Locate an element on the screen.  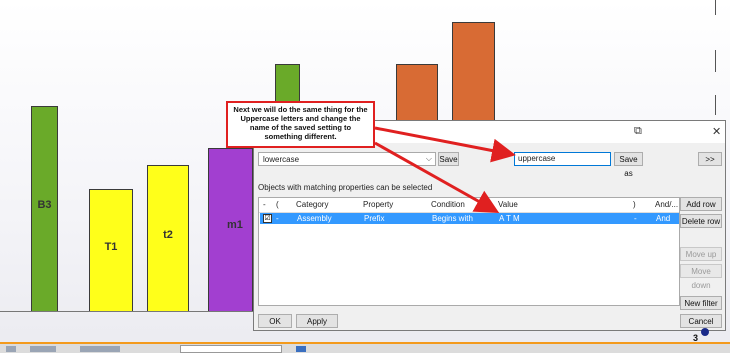
marker-dot-icon is located at coordinates (705, 332).